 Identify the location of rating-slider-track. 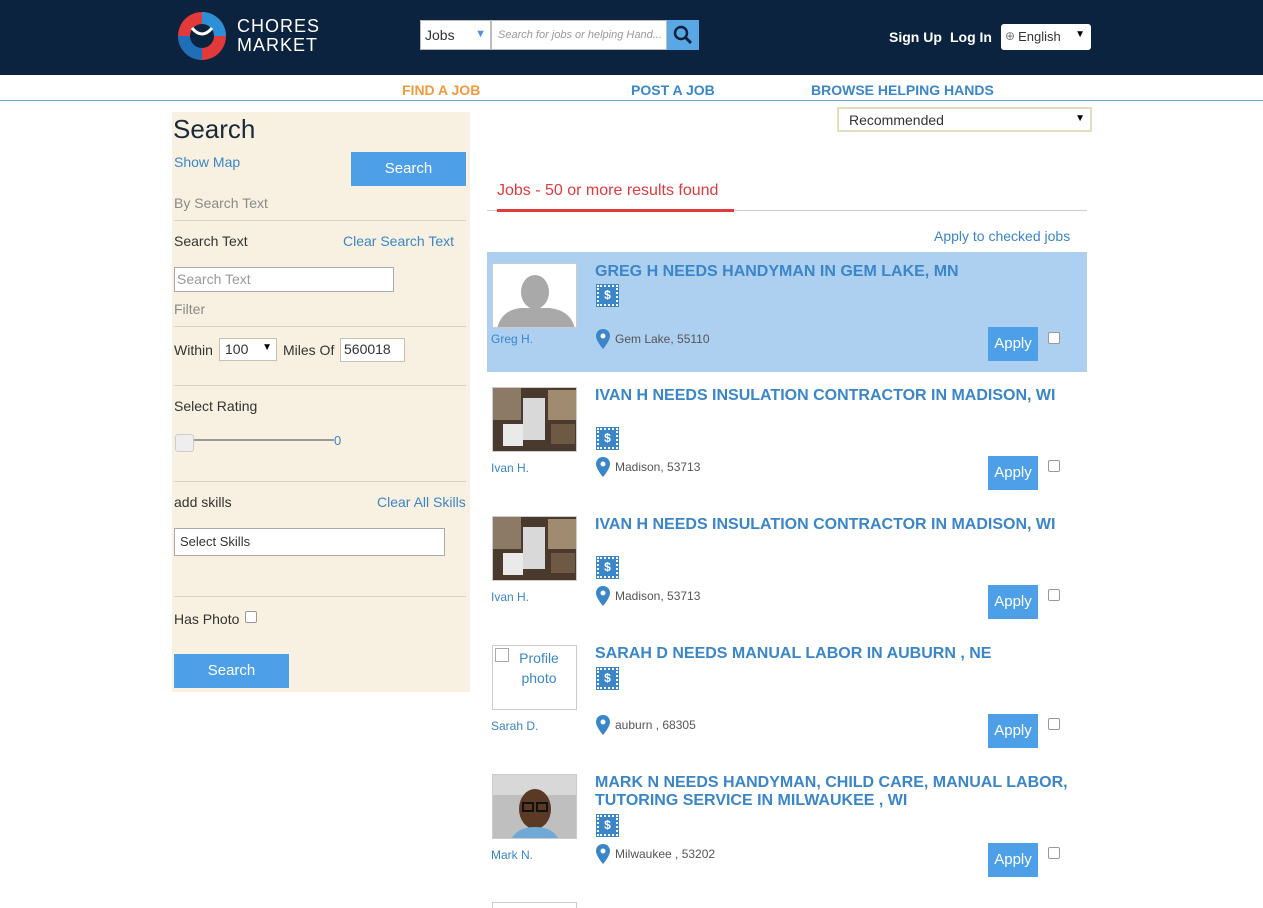
(260, 440).